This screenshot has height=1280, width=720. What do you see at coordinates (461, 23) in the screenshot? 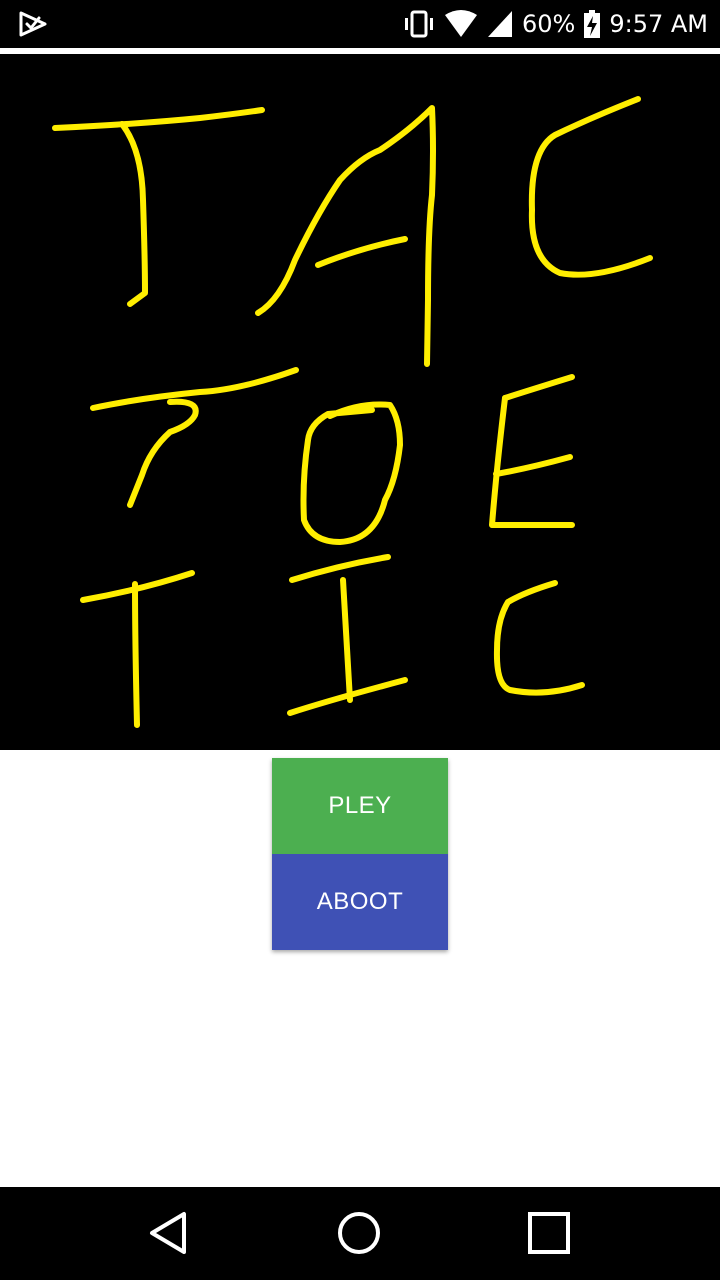
I see `wifi-icon` at bounding box center [461, 23].